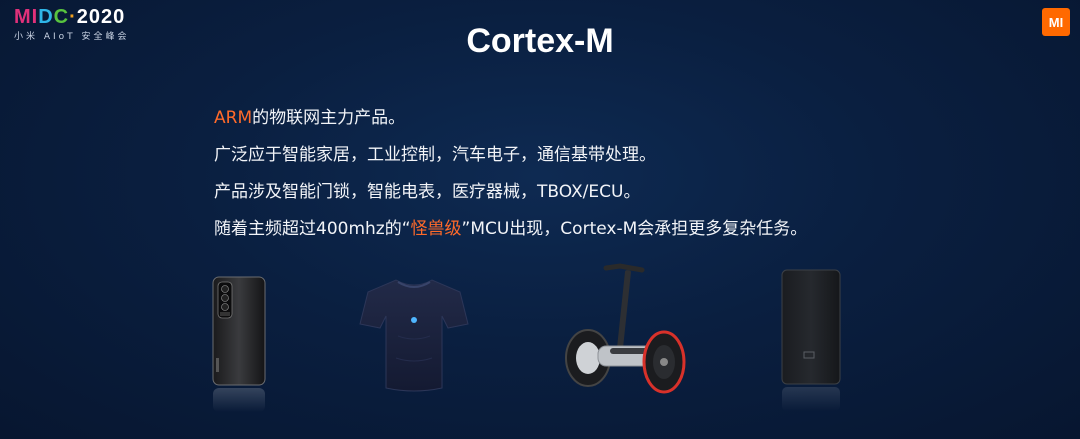 This screenshot has width=1080, height=439. Describe the element at coordinates (625, 328) in the screenshot. I see `self-balancing-scooter-image` at that location.